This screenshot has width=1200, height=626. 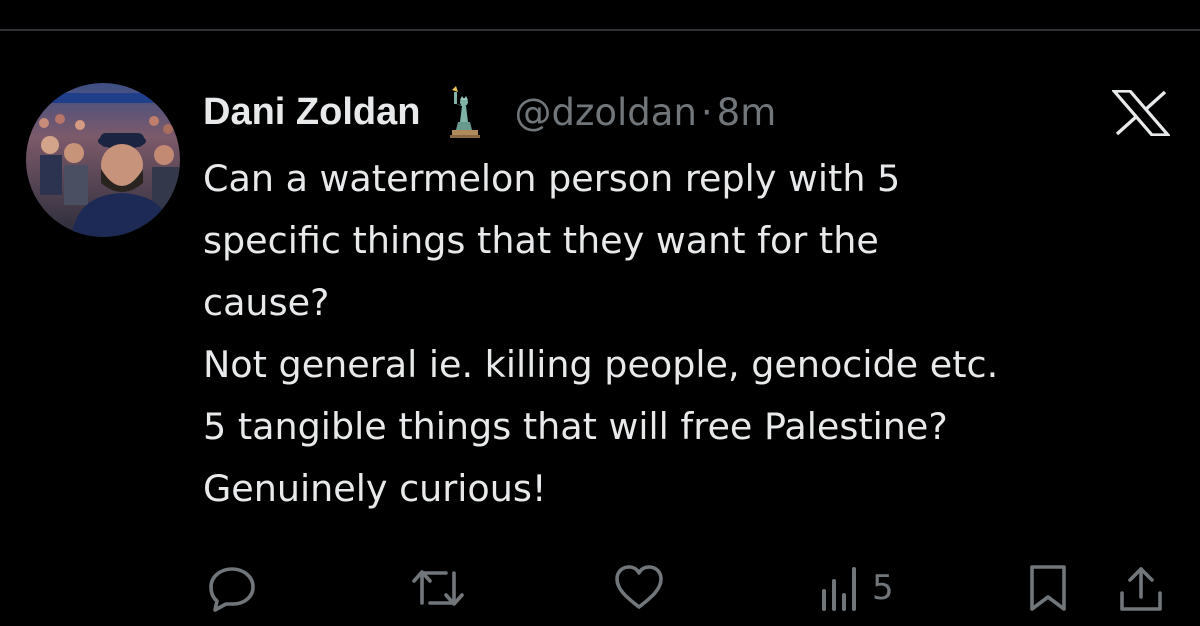 What do you see at coordinates (311, 112) in the screenshot?
I see `author-name: Dani Zoldan` at bounding box center [311, 112].